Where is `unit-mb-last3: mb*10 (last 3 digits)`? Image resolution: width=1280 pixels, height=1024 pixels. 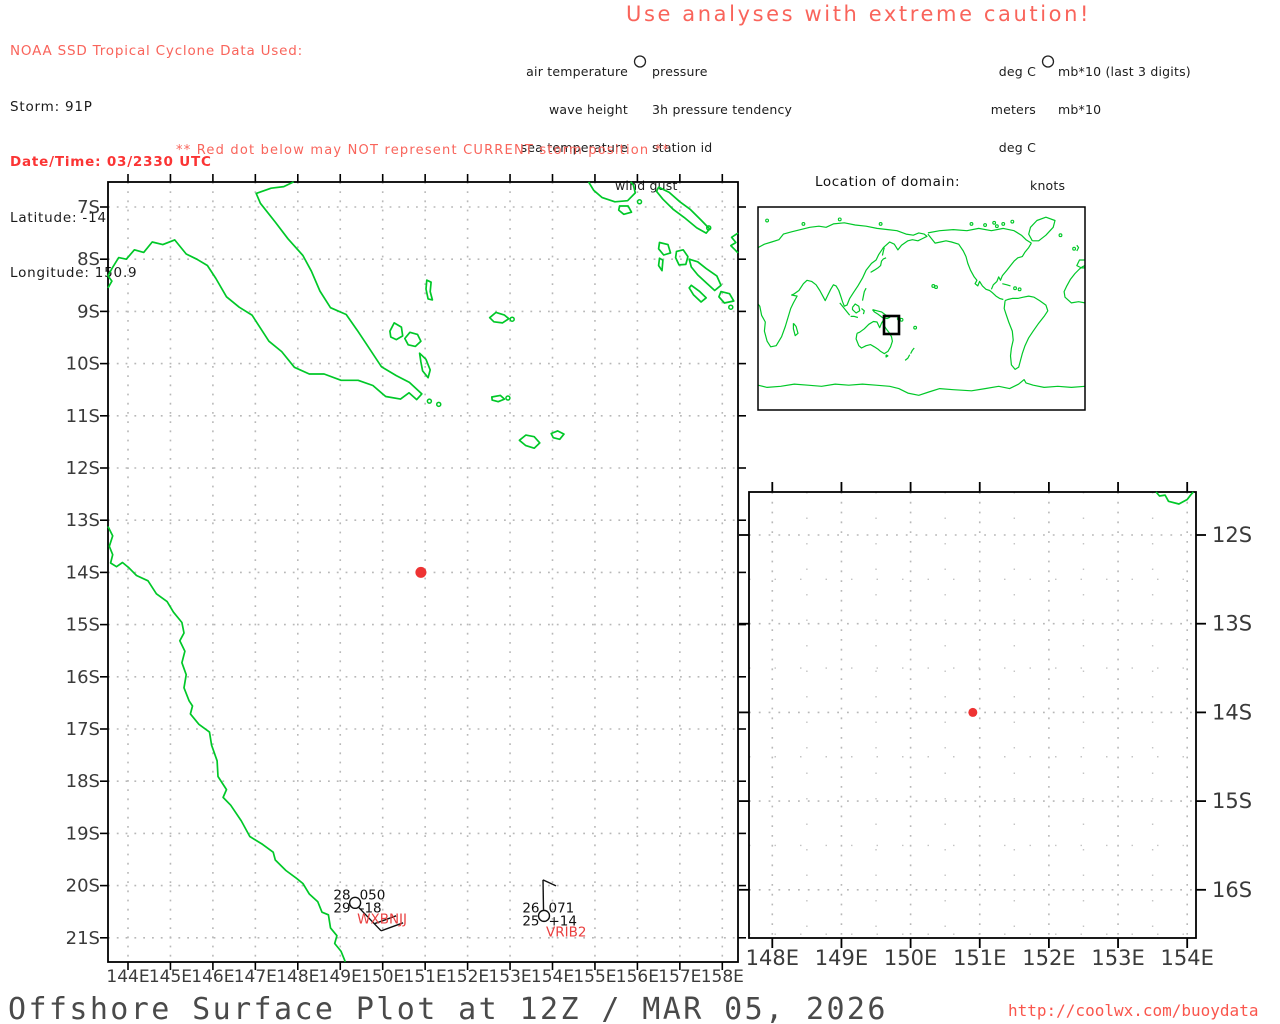 unit-mb-last3: mb*10 (last 3 digits) is located at coordinates (1124, 72).